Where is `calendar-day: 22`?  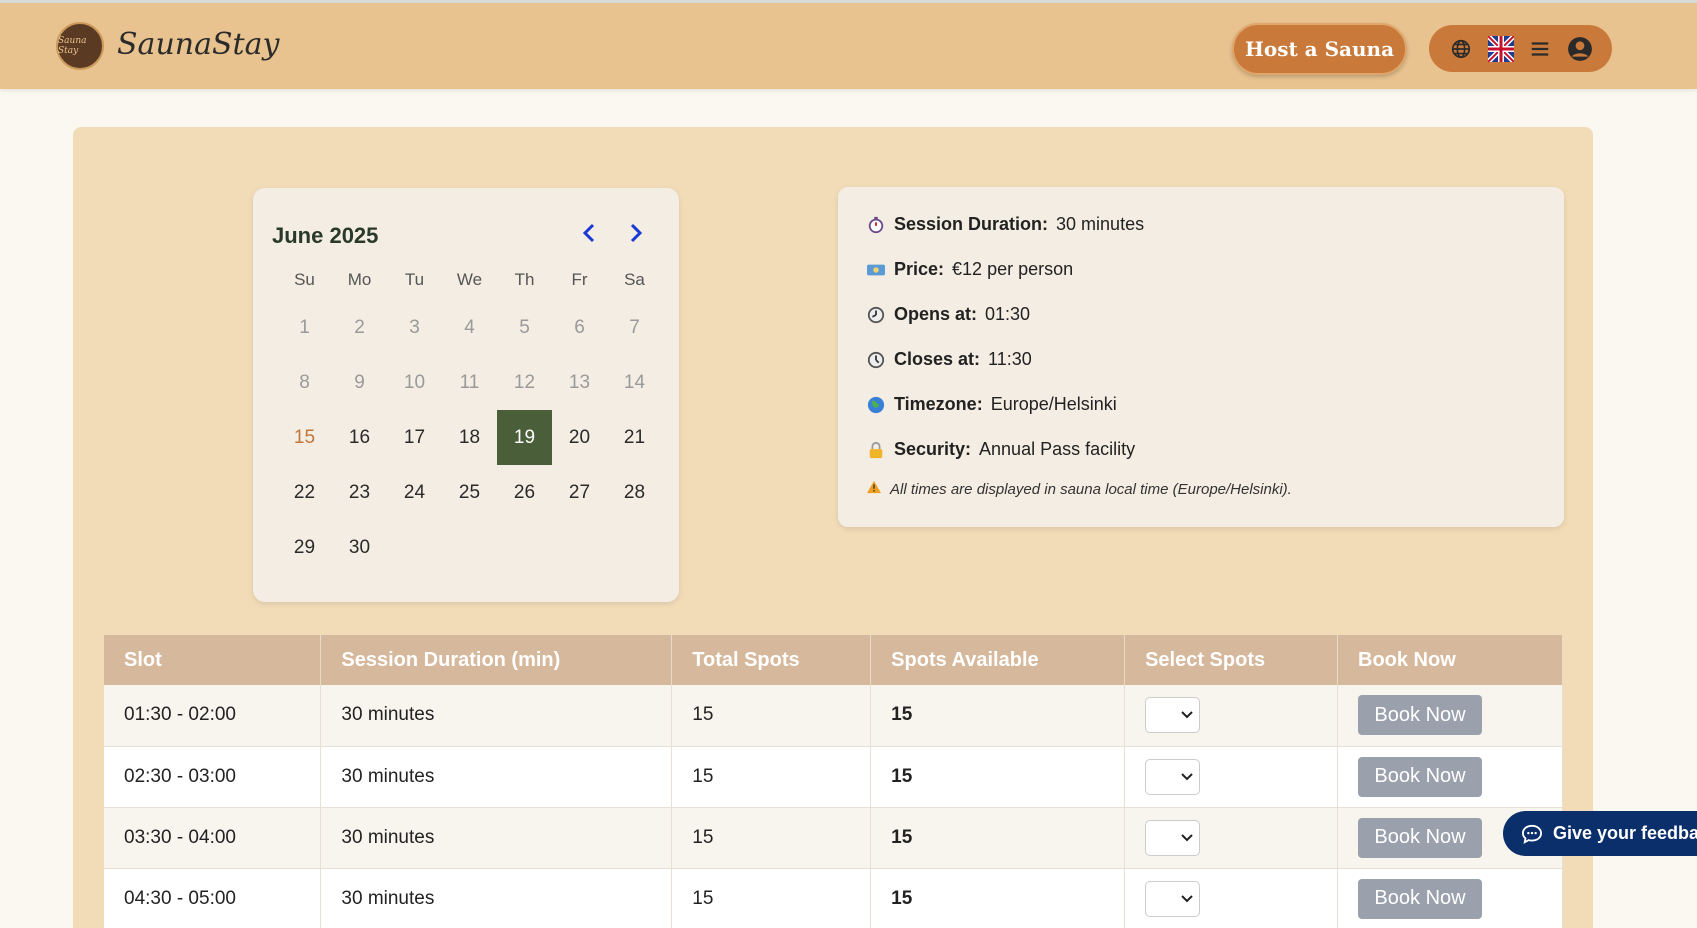
calendar-day: 22 is located at coordinates (304, 492).